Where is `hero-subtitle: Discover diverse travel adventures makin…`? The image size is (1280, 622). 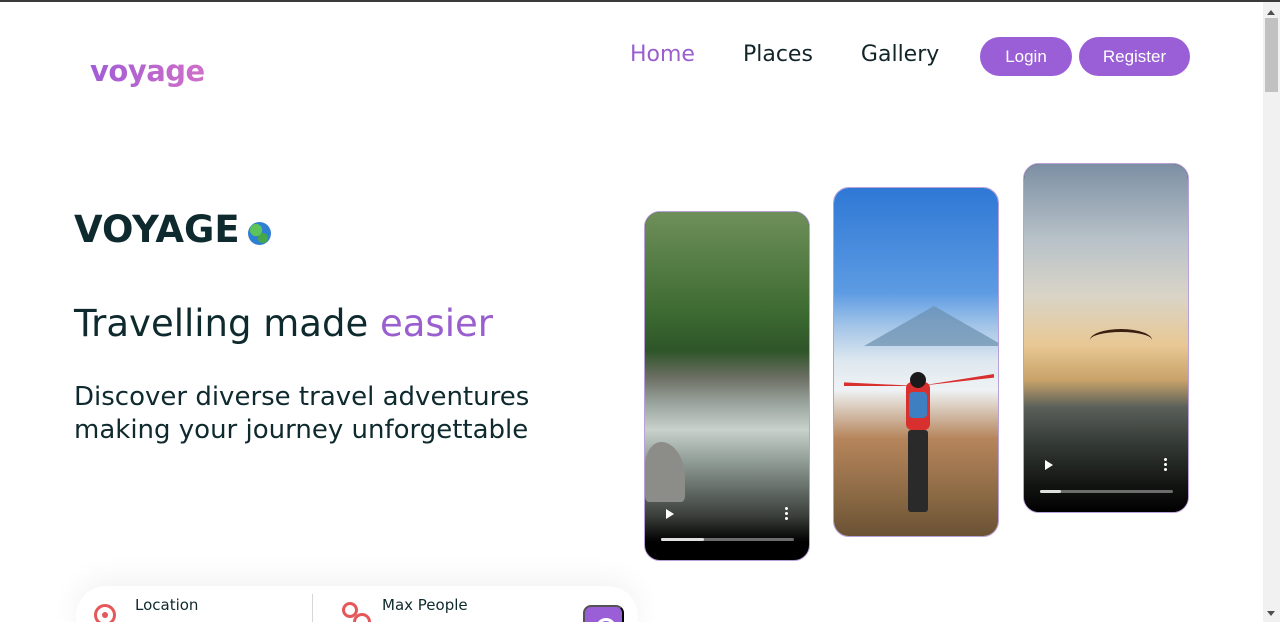
hero-subtitle: Discover diverse travel adventures makin… is located at coordinates (302, 413).